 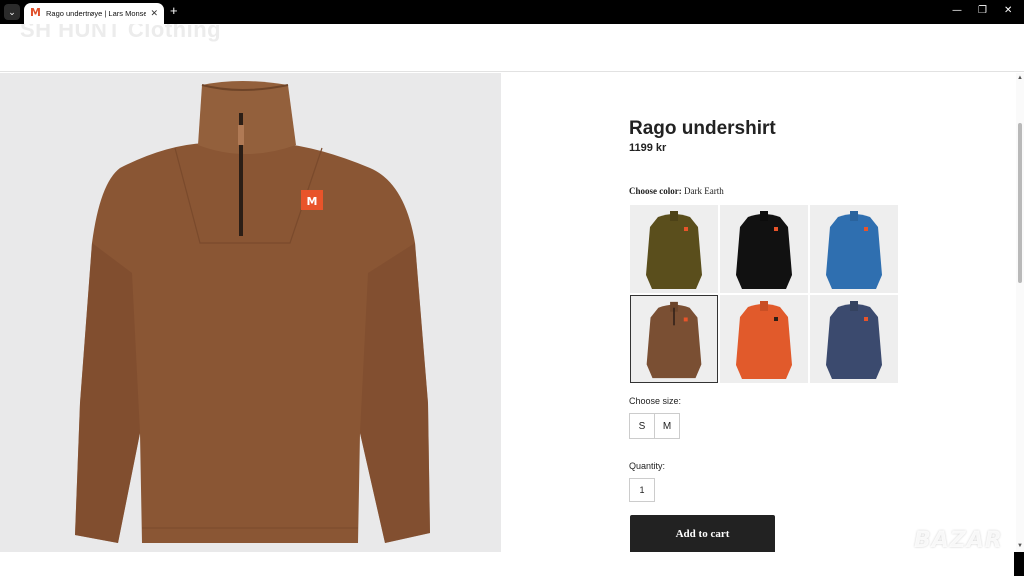 I want to click on browser-tab: Rago undertrøye | Lars Monsen ✕, so click(x=94, y=13).